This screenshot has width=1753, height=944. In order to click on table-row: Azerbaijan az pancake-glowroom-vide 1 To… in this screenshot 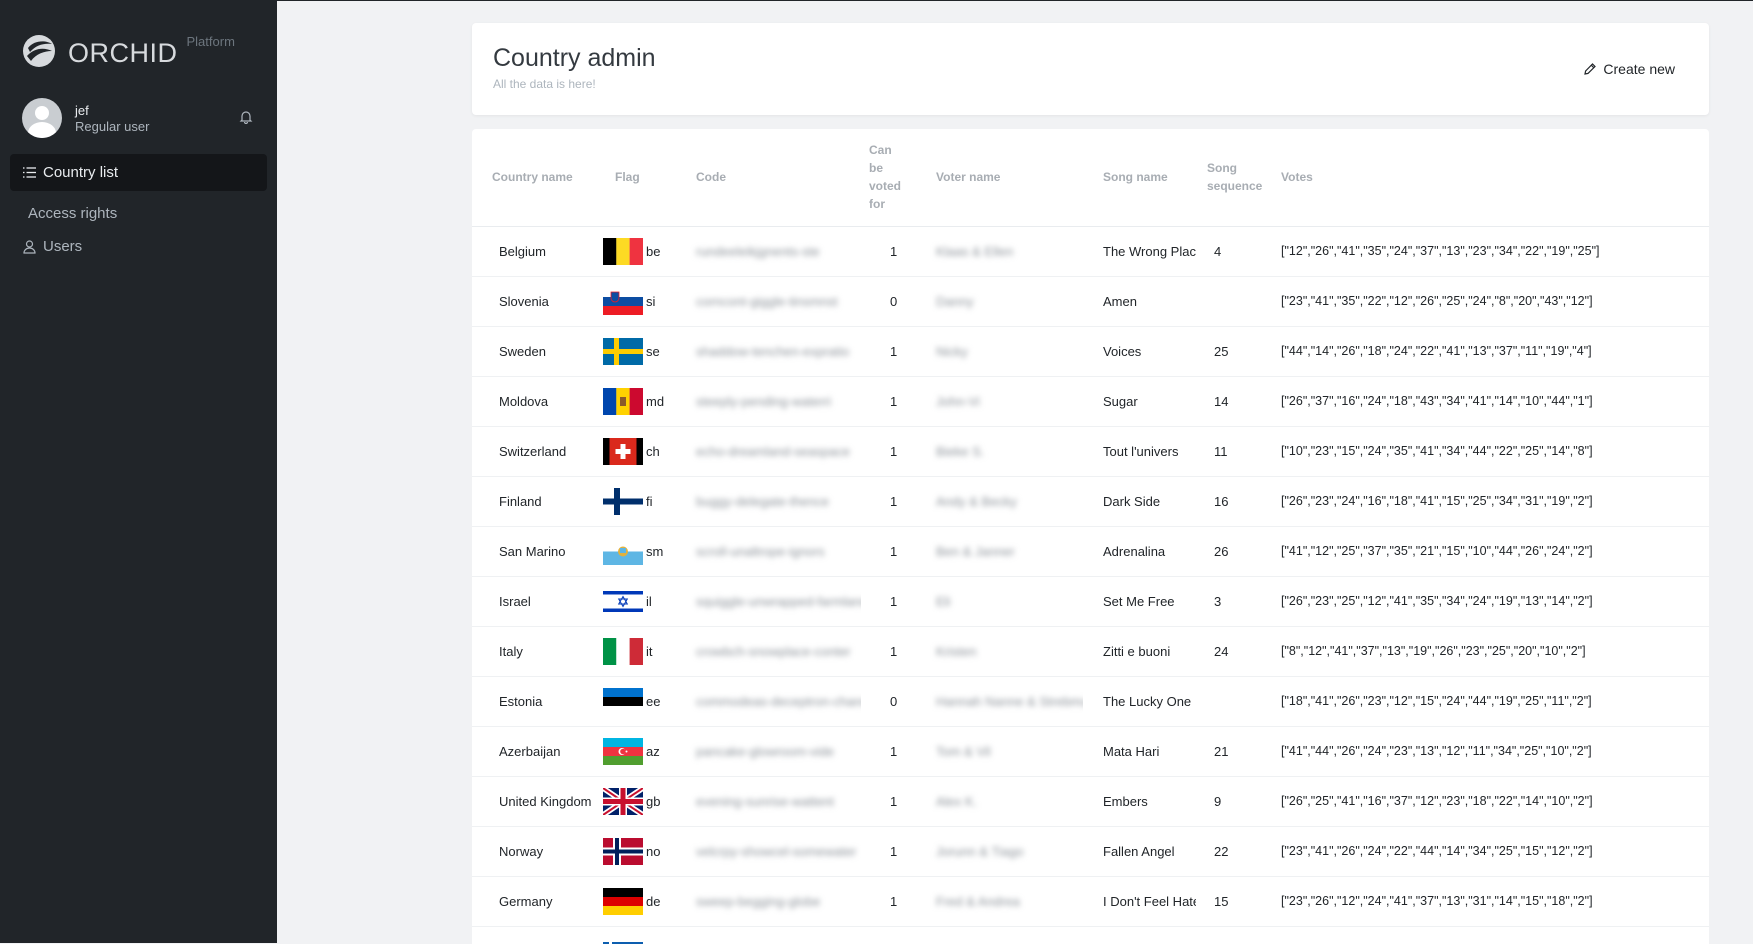, I will do `click(1090, 751)`.